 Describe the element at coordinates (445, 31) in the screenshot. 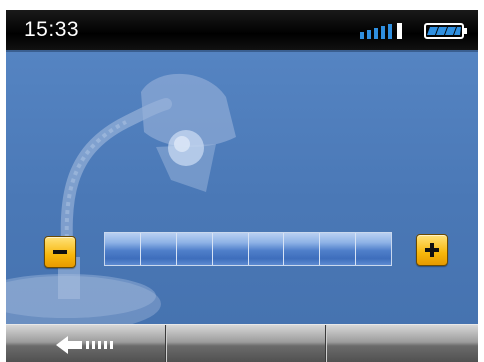

I see `battery-full-icon` at that location.